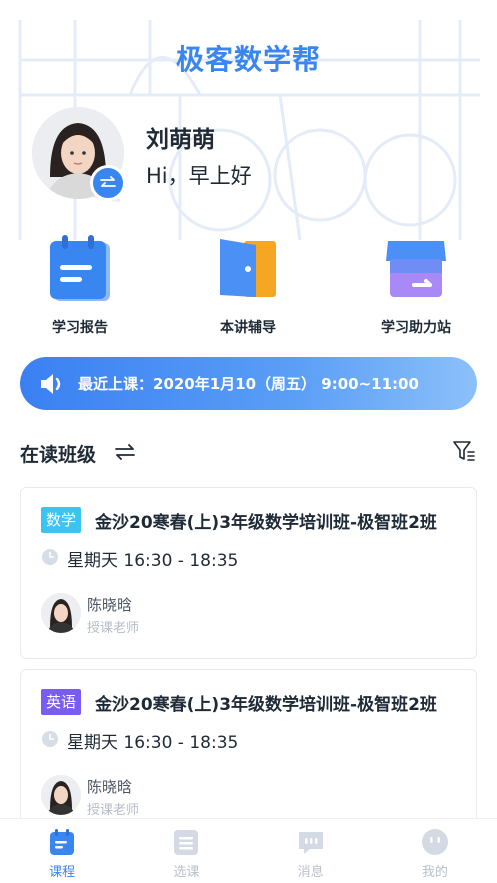 This screenshot has height=883, width=497. I want to click on tab-label: 课程, so click(62, 872).